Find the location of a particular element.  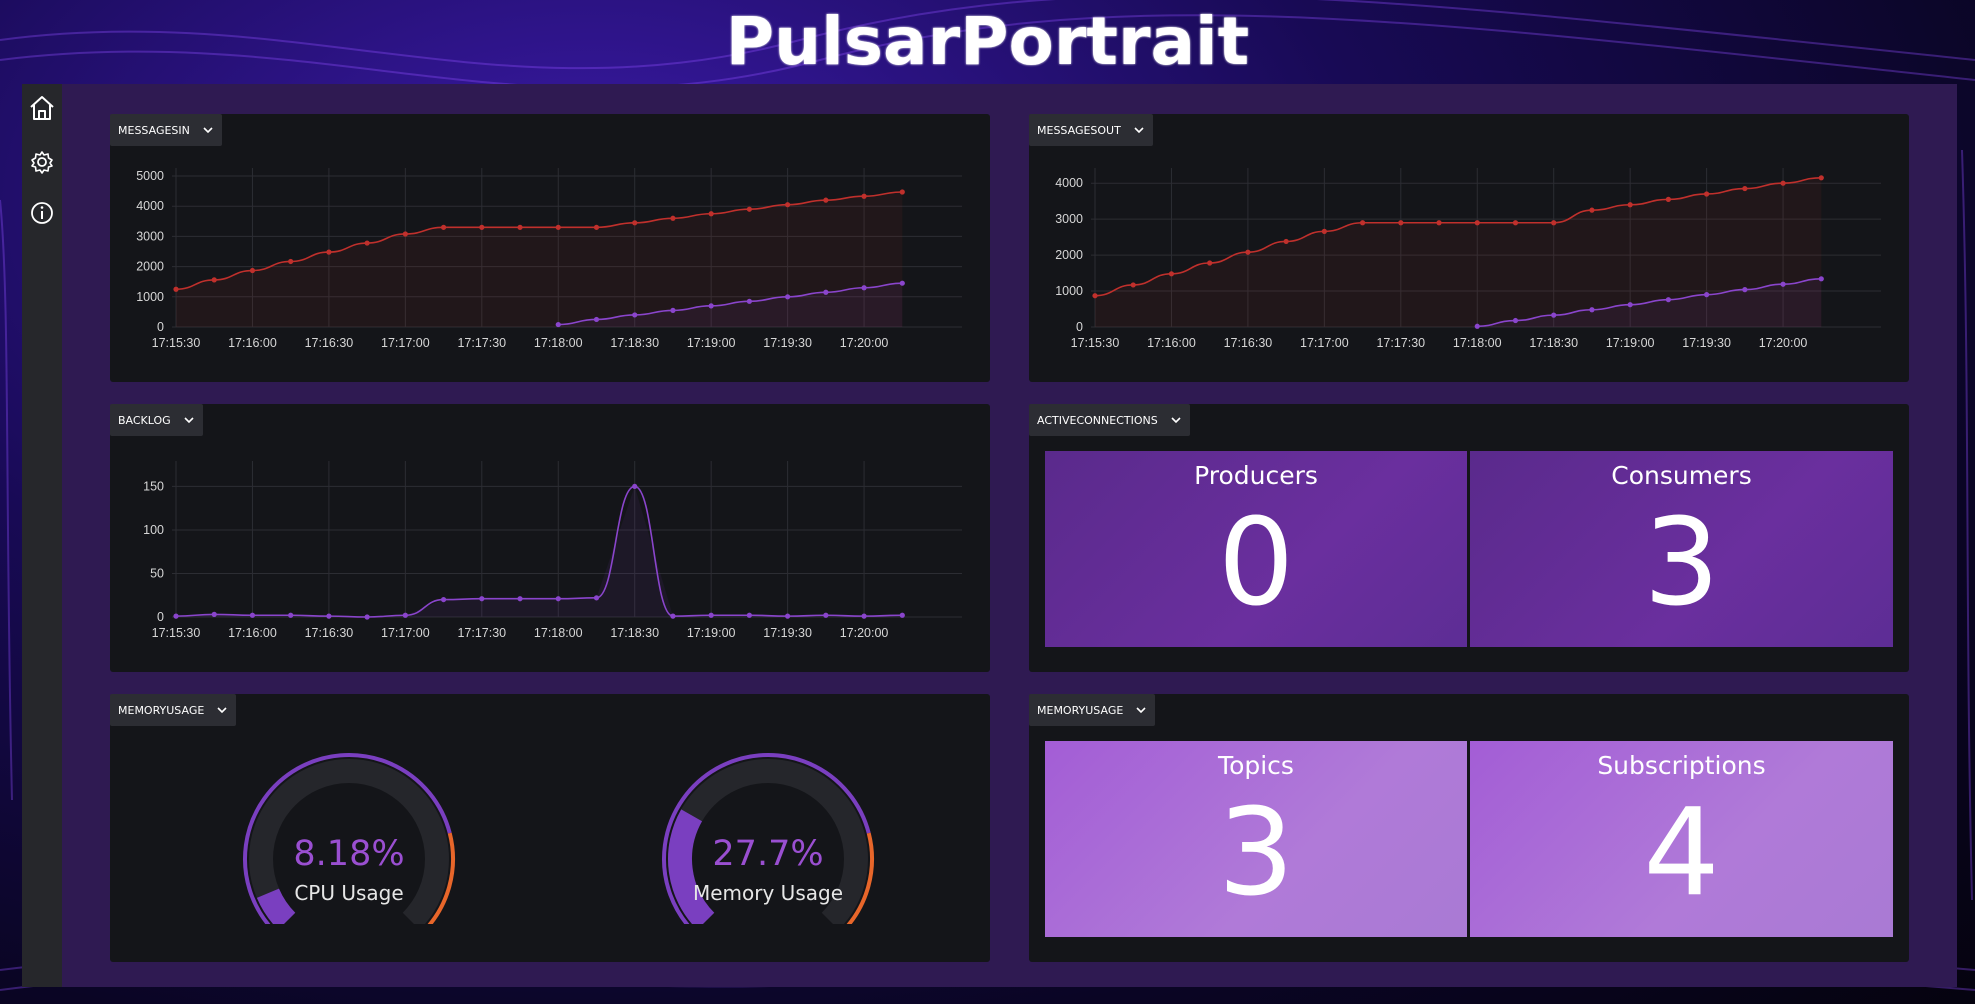

sidebar is located at coordinates (42, 535).